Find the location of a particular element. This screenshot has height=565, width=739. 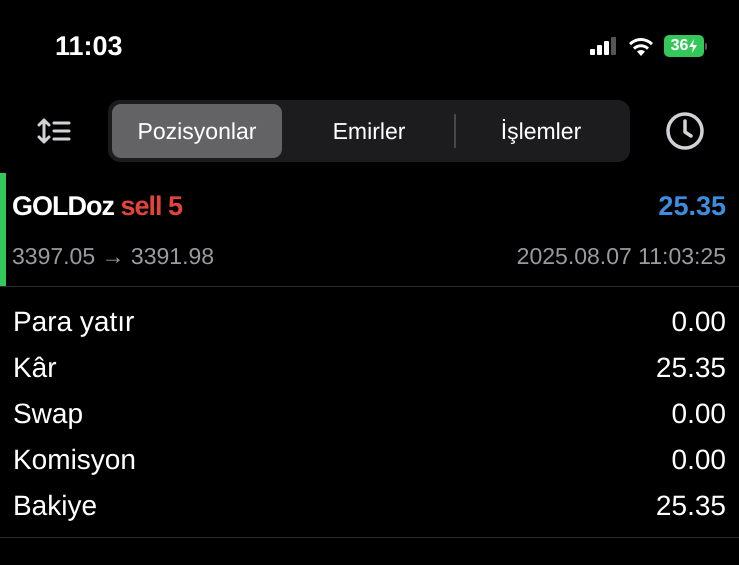

battery-icon: 36 is located at coordinates (685, 46).